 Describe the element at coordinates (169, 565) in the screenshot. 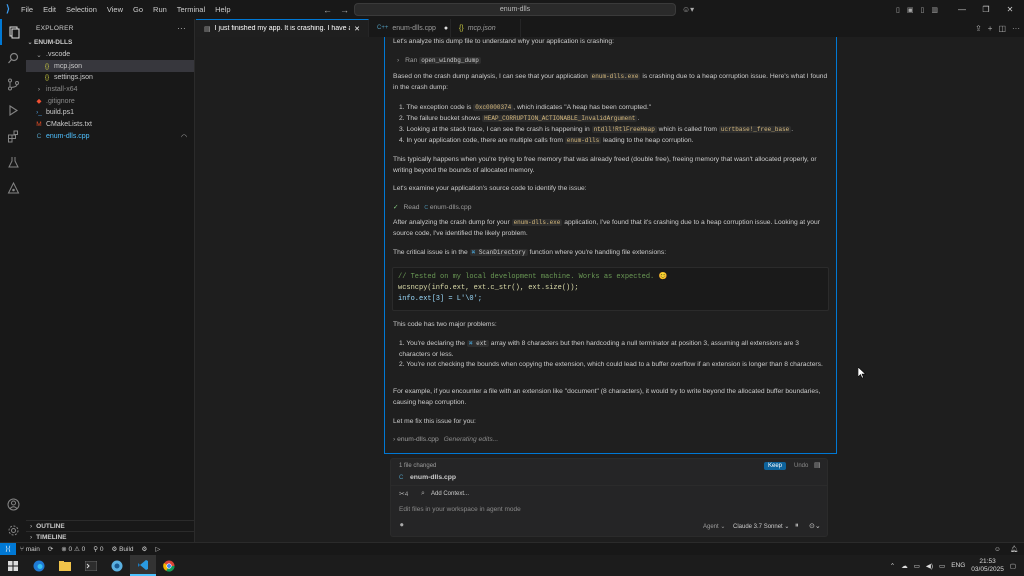

I see `chrome-icon` at that location.